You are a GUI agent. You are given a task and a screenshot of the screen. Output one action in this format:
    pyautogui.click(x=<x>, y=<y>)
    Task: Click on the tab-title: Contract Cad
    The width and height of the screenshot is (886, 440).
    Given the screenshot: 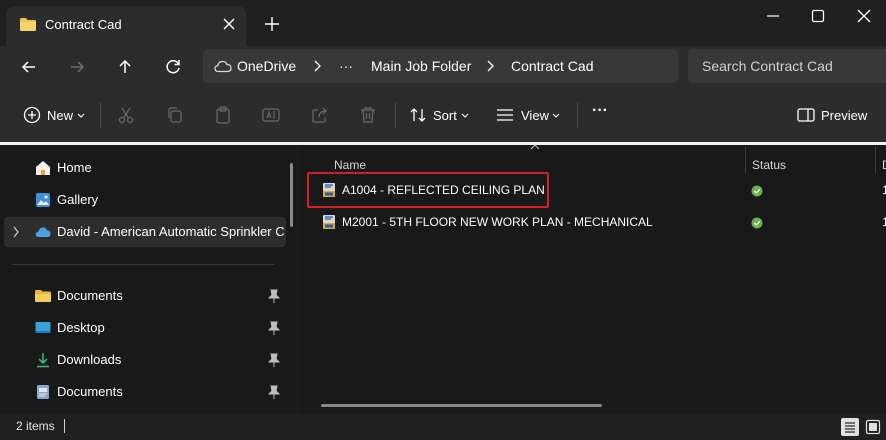 What is the action you would take?
    pyautogui.click(x=83, y=24)
    